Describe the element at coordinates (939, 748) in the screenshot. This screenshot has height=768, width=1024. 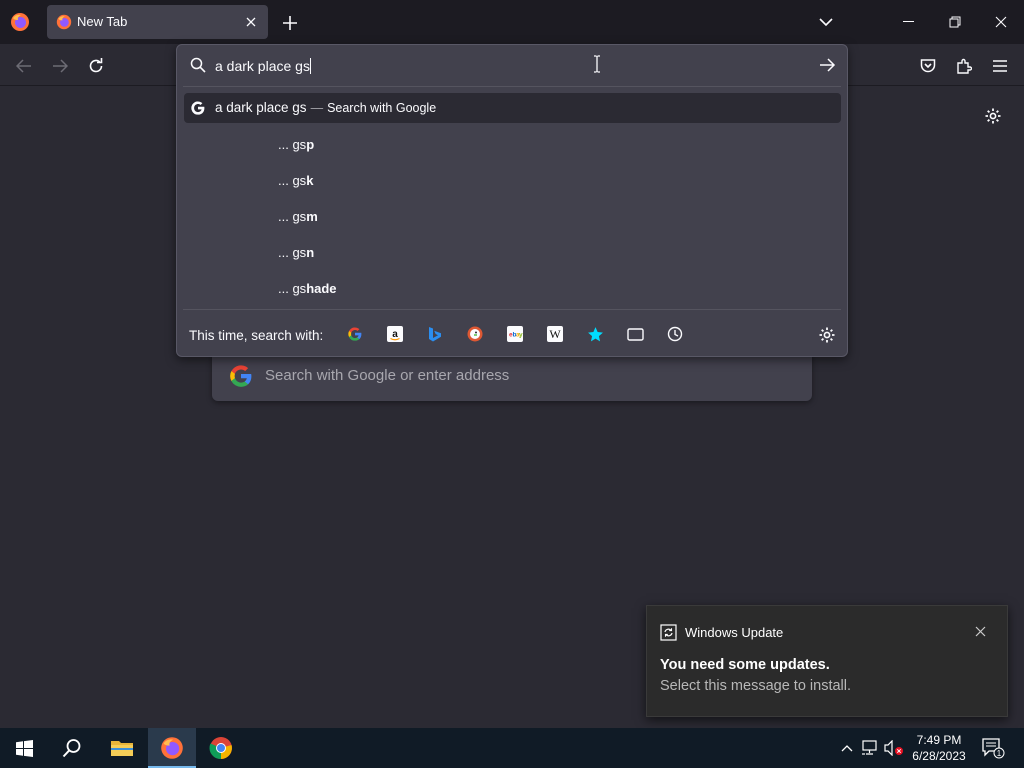
I see `taskbar-clock: 7:49 PM 6/28/2023` at that location.